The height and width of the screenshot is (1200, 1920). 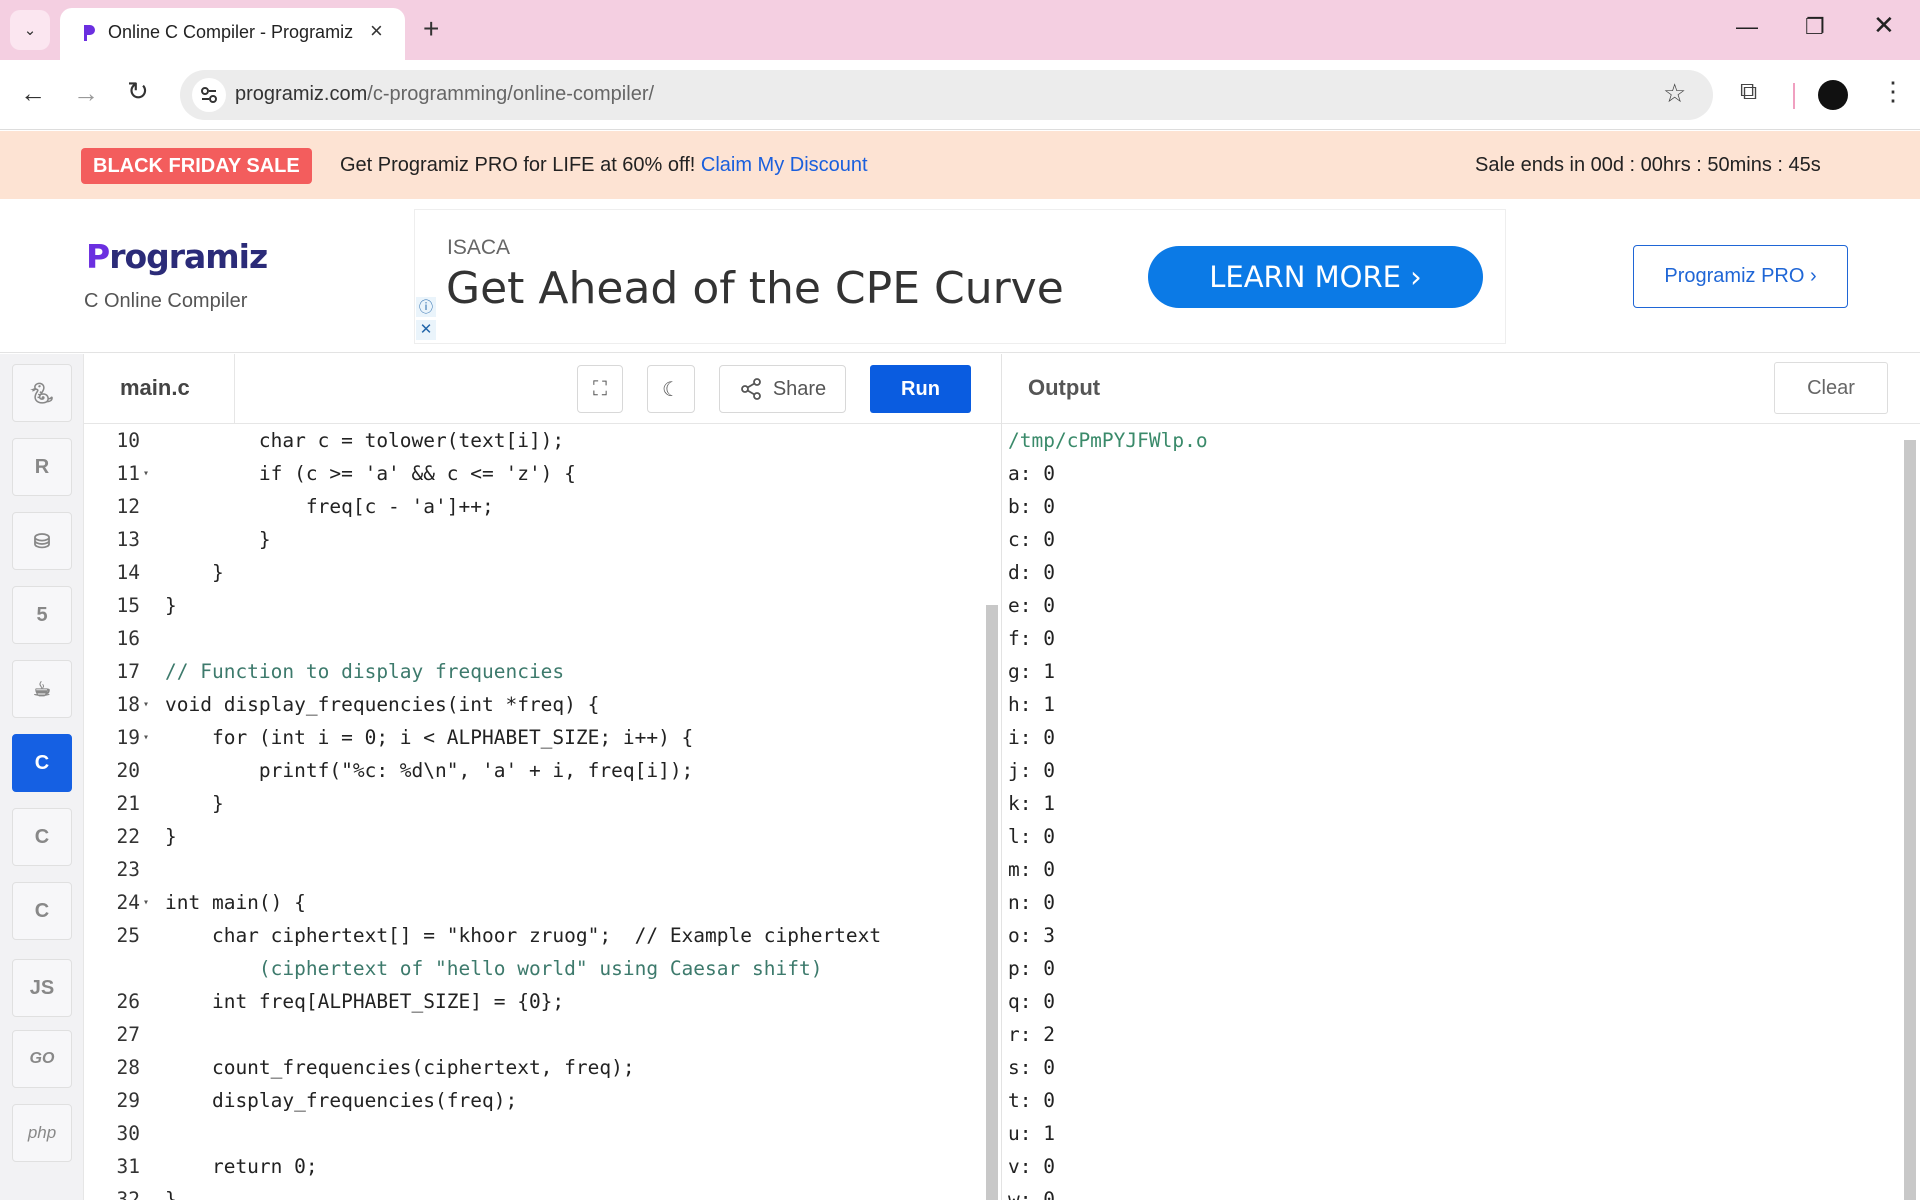 What do you see at coordinates (535, 869) in the screenshot?
I see `code-line: 23` at bounding box center [535, 869].